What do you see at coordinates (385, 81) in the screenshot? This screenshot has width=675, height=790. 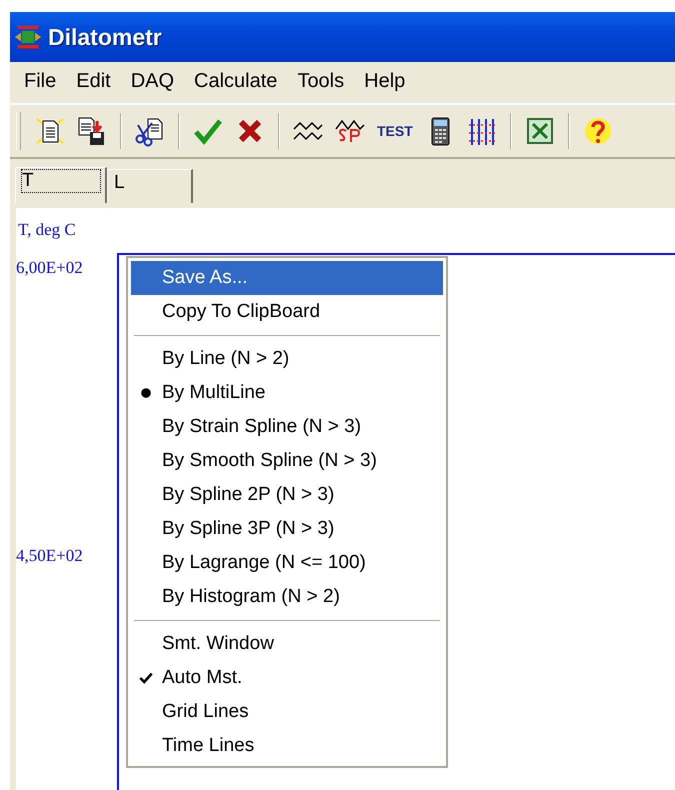 I see `menu-item: Help` at bounding box center [385, 81].